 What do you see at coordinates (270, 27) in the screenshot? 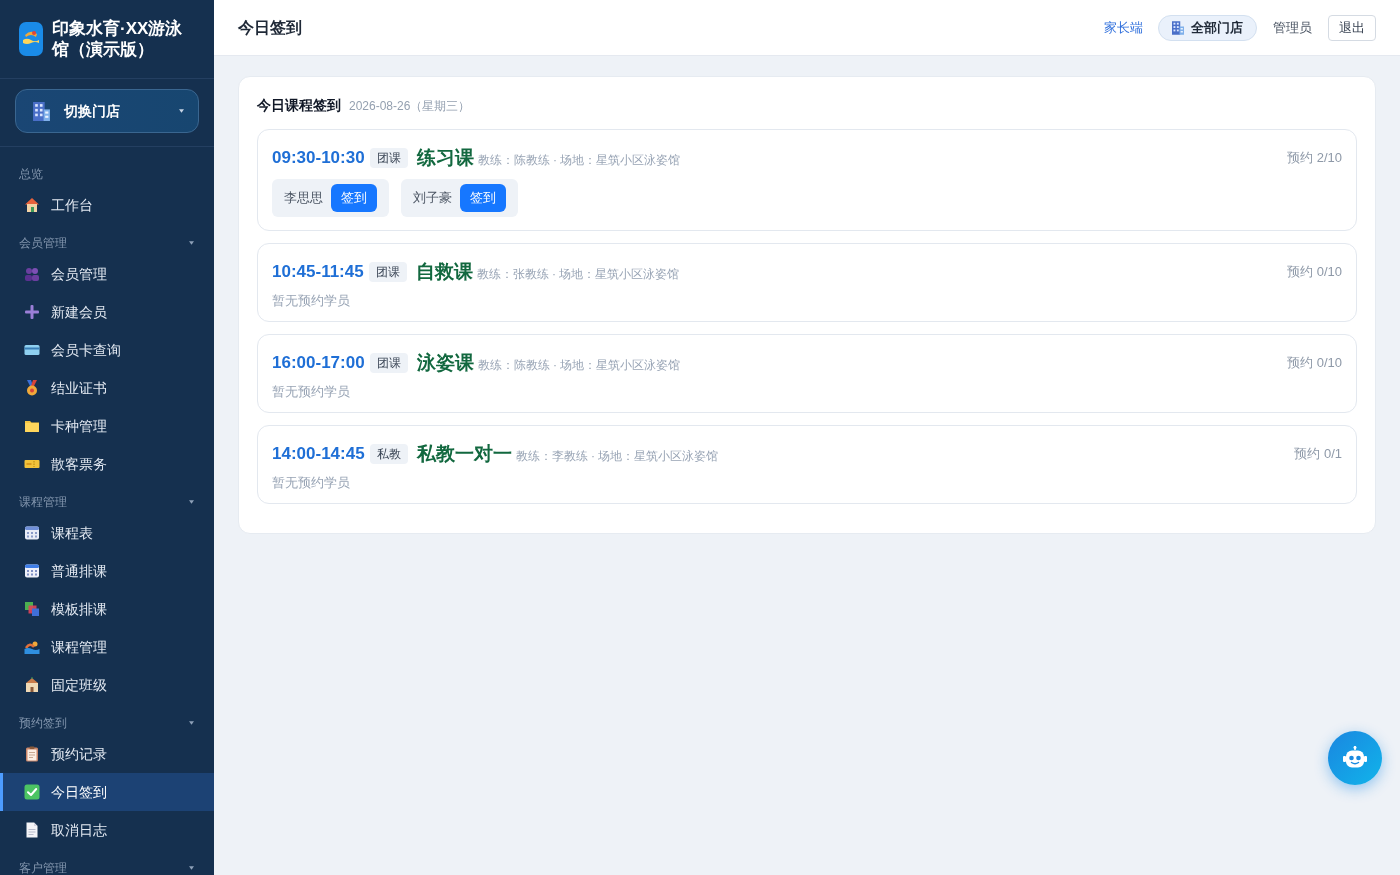
I see `page-title: 今日签到` at bounding box center [270, 27].